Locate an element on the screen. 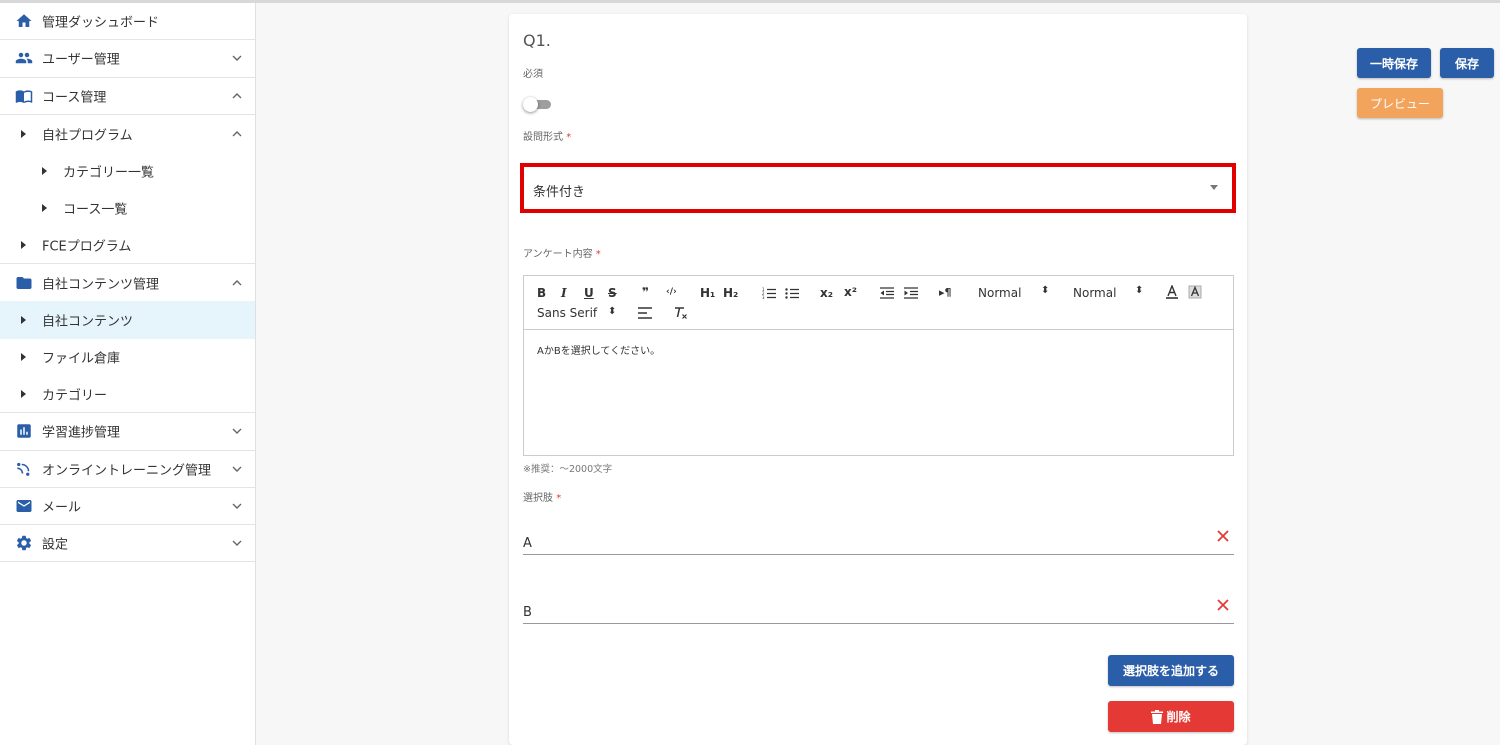 The width and height of the screenshot is (1500, 745). save-button: 保存 is located at coordinates (1467, 63).